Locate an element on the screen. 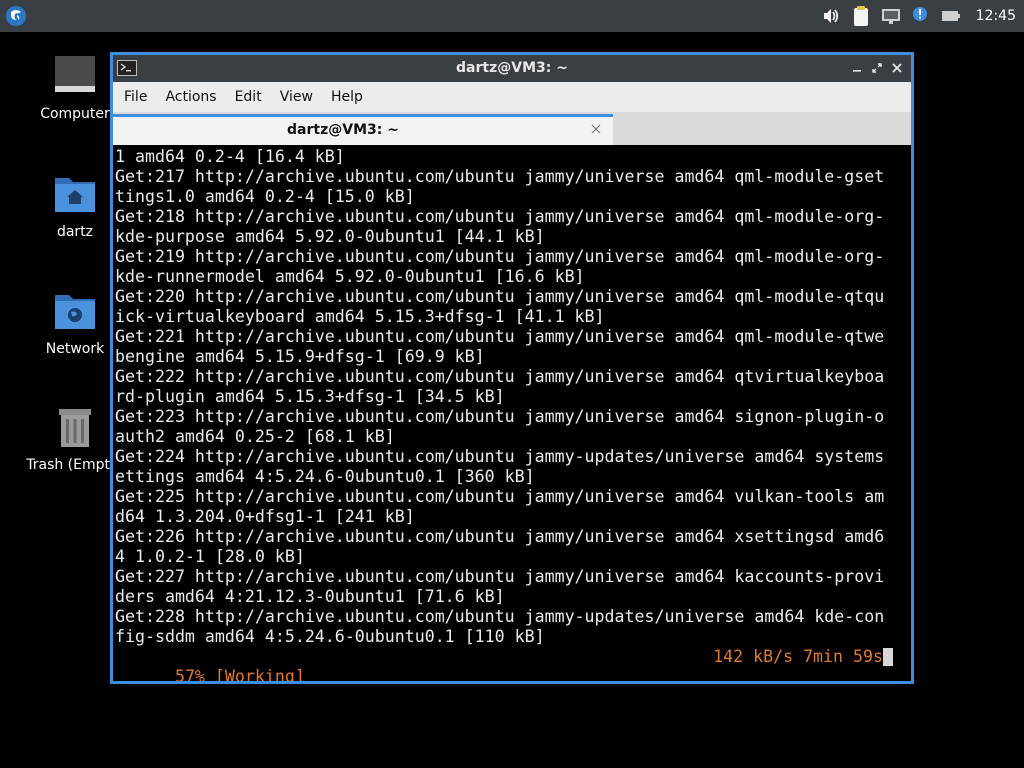 This screenshot has height=768, width=1024. tab-title: dartz@VM3: ~ is located at coordinates (343, 130).